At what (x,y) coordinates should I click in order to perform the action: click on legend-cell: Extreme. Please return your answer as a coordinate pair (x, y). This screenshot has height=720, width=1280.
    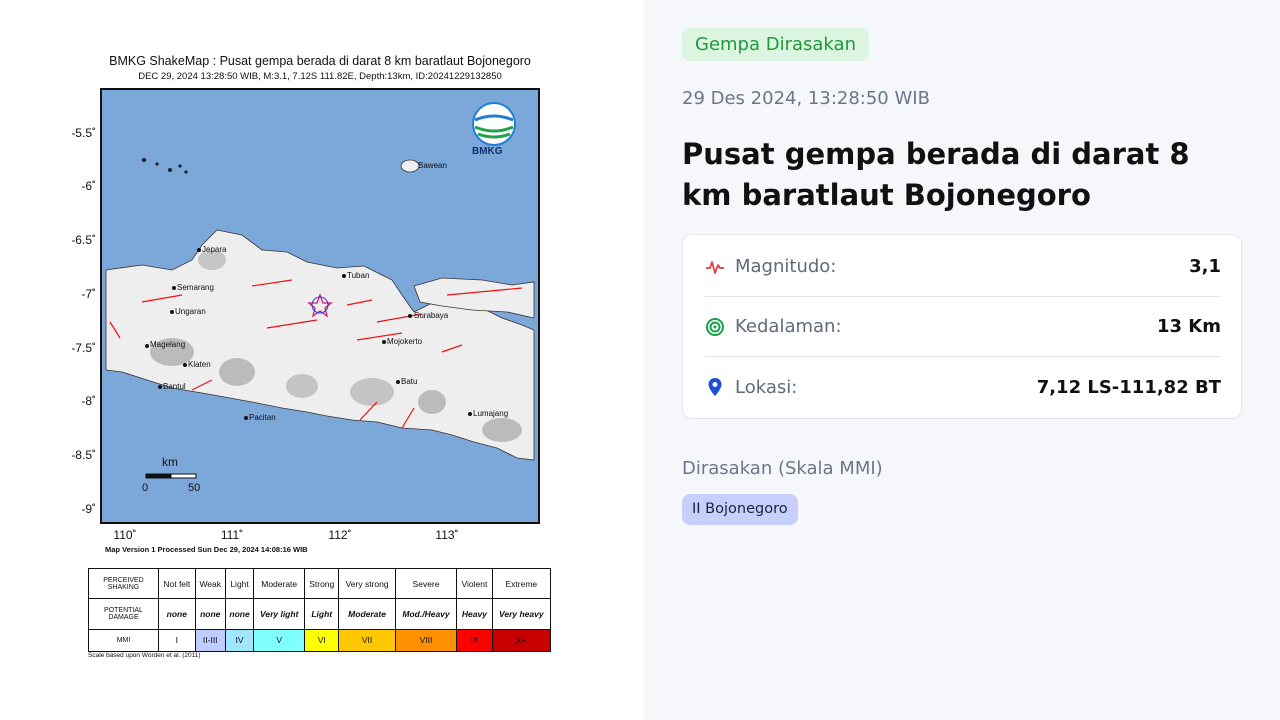
    Looking at the image, I should click on (521, 583).